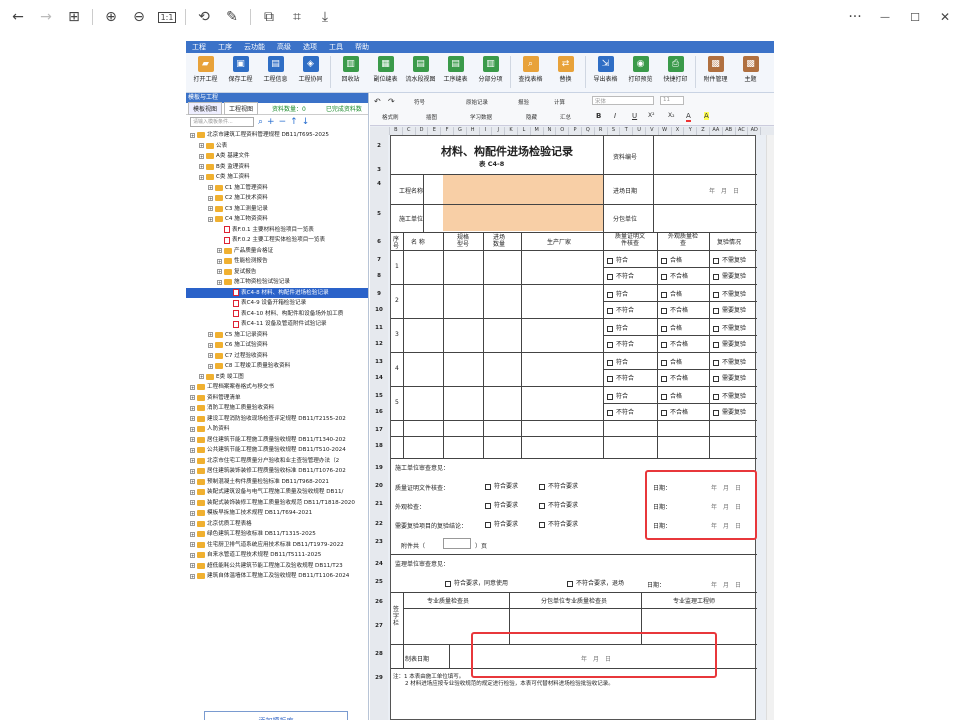 The width and height of the screenshot is (960, 720). Describe the element at coordinates (325, 17) in the screenshot. I see `download-icon: ⤓` at that location.